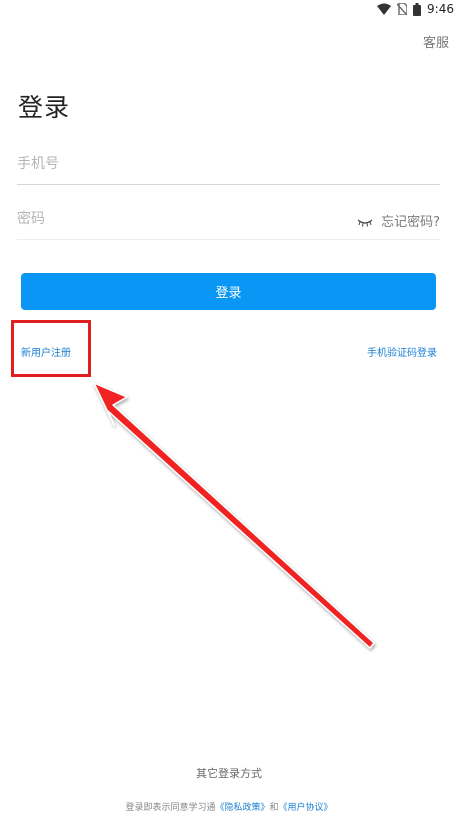 This screenshot has width=458, height=820. Describe the element at coordinates (306, 808) in the screenshot. I see `user-agreement-link: 《用户协议》` at that location.